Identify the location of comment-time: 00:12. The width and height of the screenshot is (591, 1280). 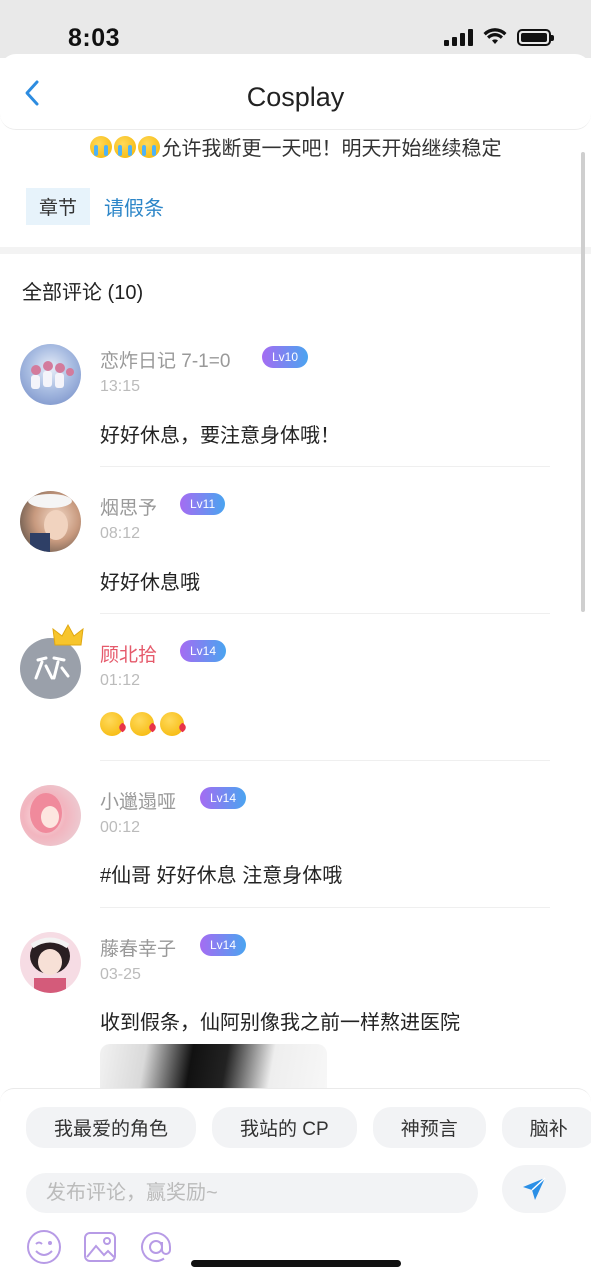
(120, 827).